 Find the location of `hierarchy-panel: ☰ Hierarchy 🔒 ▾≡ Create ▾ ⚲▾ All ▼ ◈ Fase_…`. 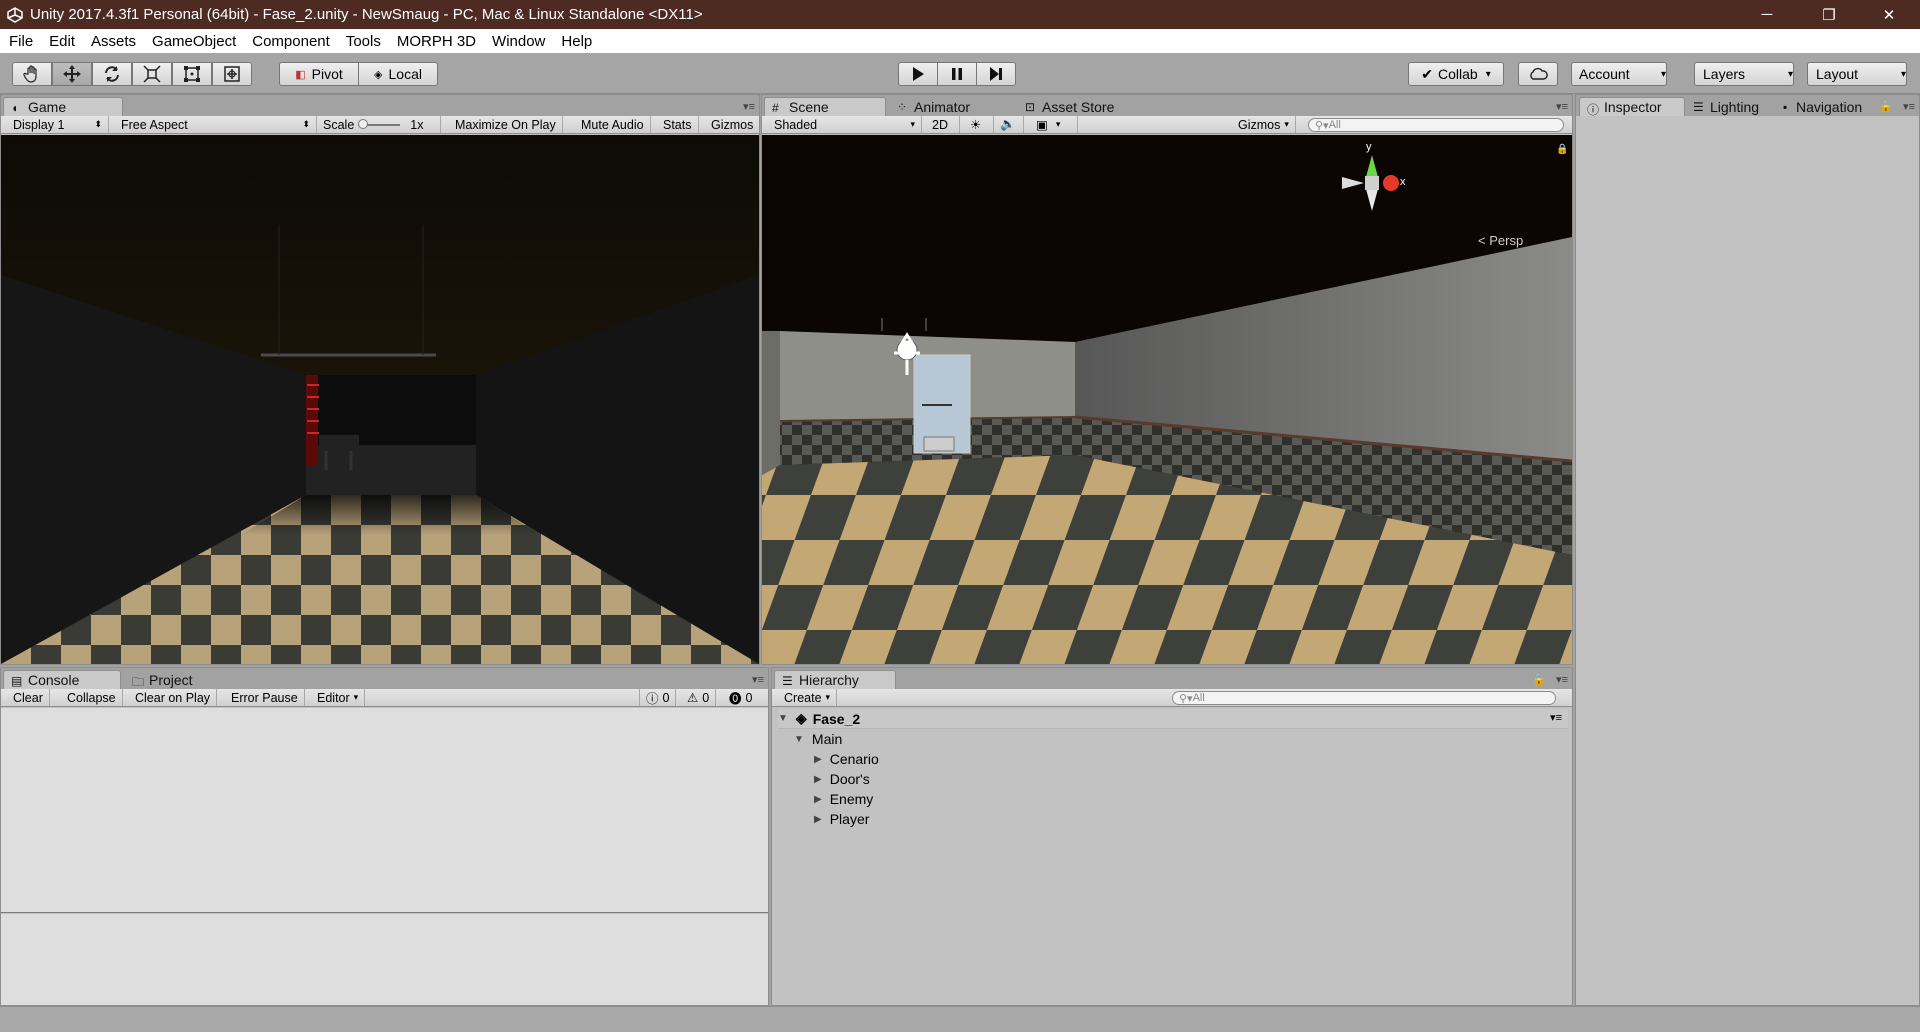

hierarchy-panel: ☰ Hierarchy 🔒 ▾≡ Create ▾ ⚲▾ All ▼ ◈ Fase_… is located at coordinates (1172, 836).